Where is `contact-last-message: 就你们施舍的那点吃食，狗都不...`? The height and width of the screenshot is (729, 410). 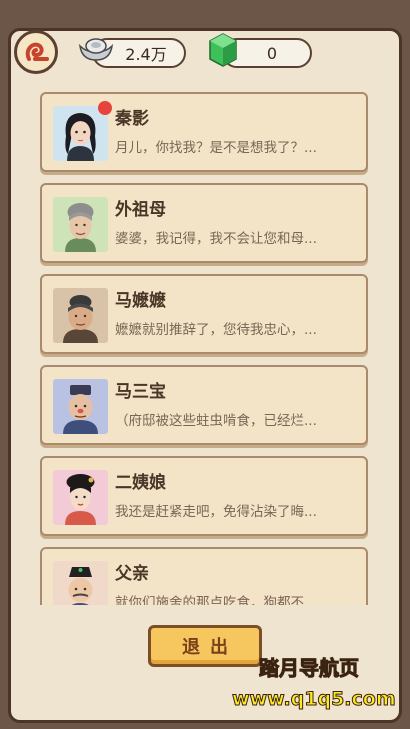 contact-last-message: 就你们施舍的那点吃食，狗都不... is located at coordinates (216, 600).